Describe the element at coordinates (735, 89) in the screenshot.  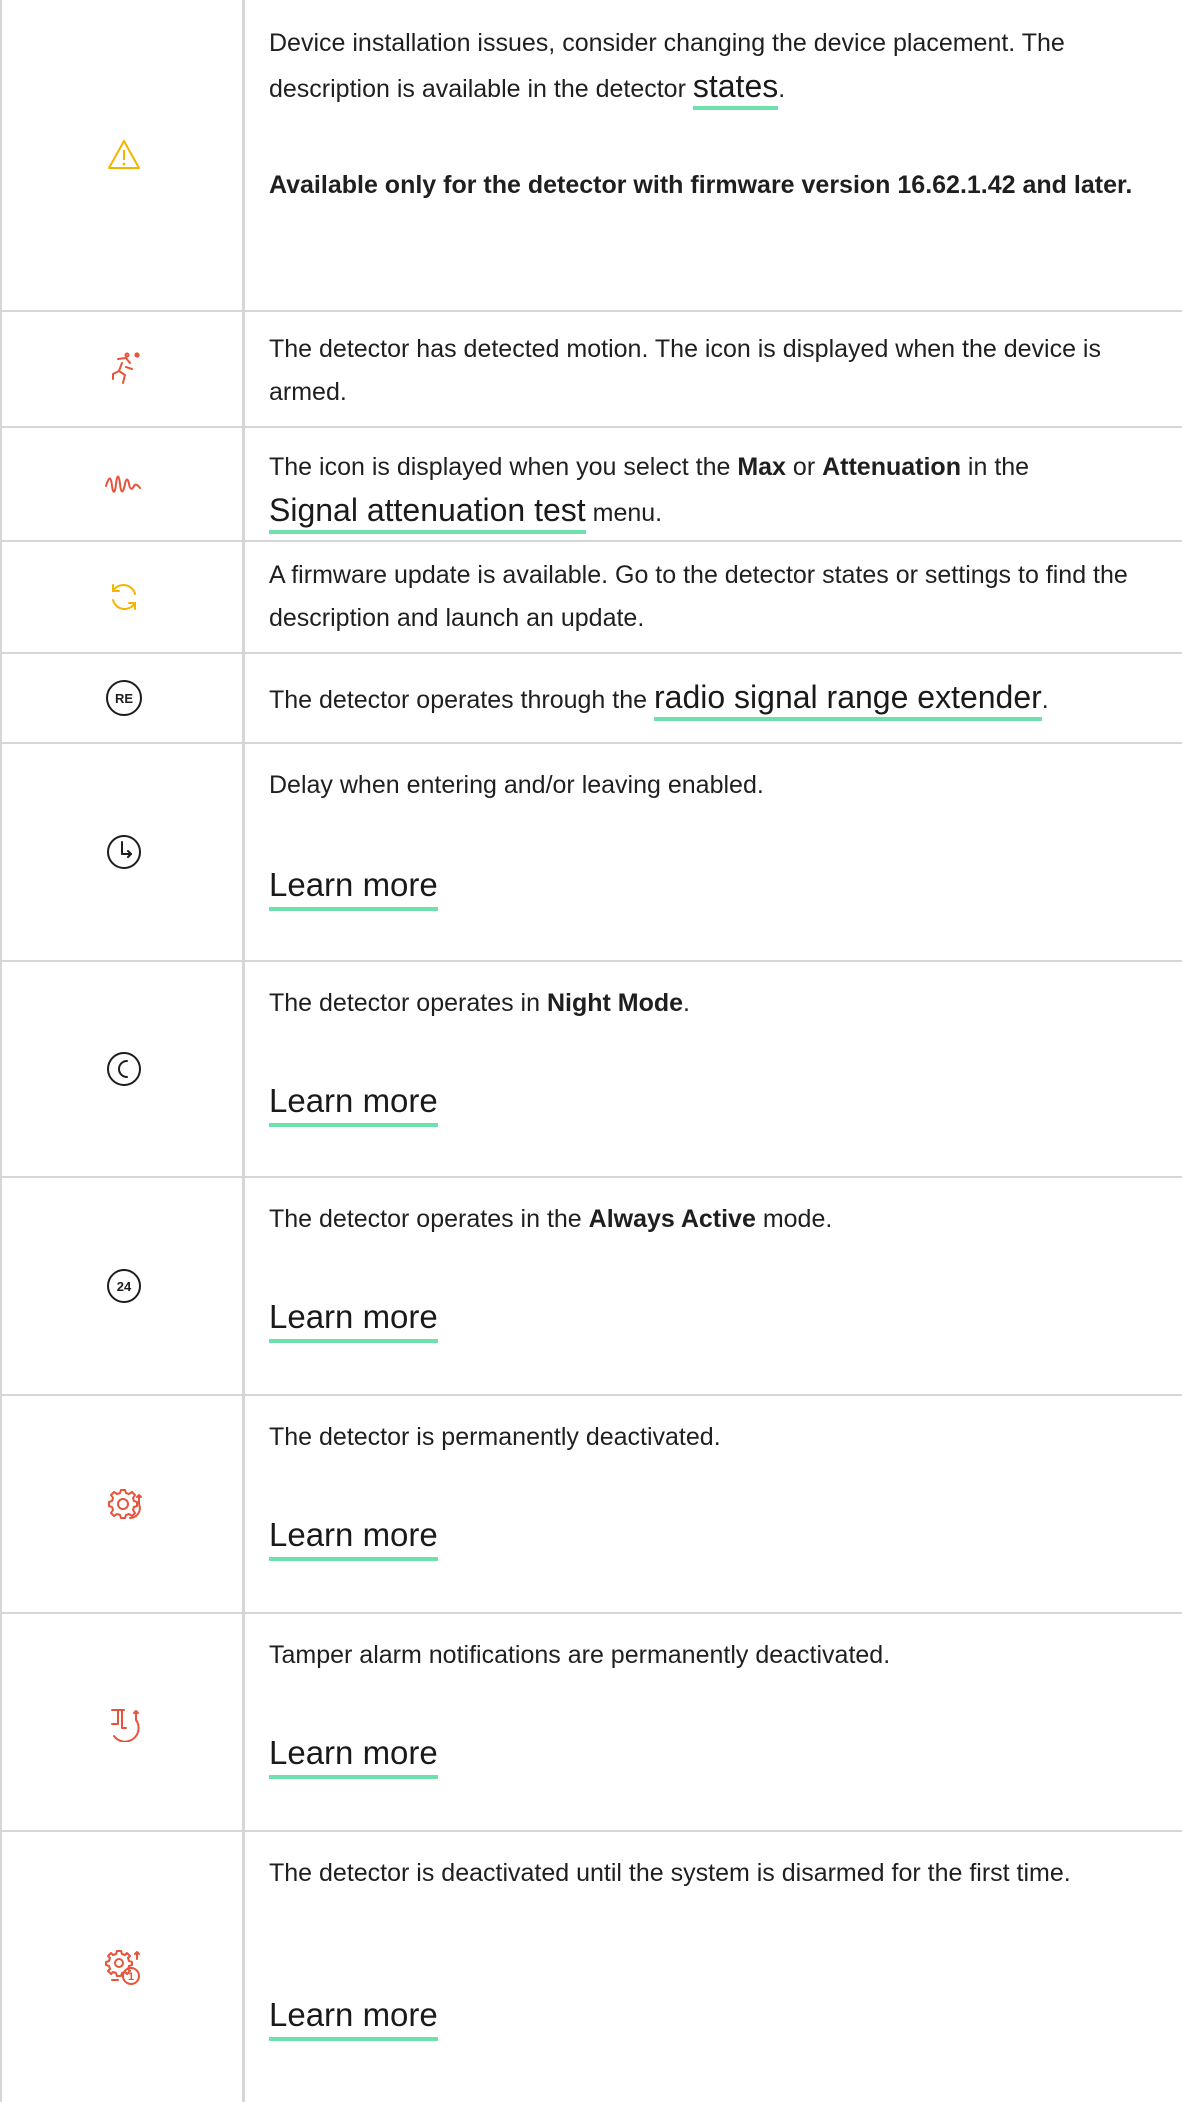
I see `states-link: states` at that location.